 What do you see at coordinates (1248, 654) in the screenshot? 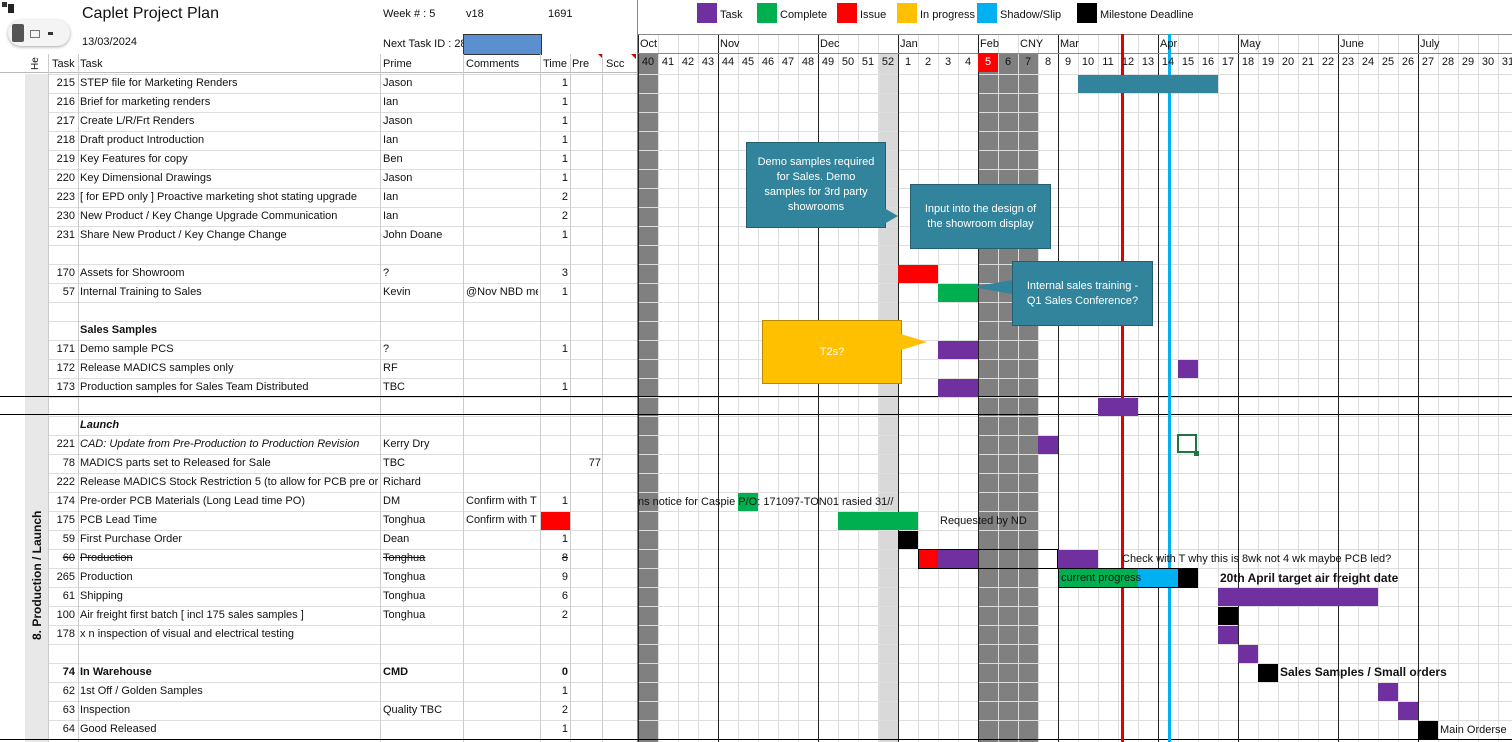
I see `bar-warehouse-pre` at bounding box center [1248, 654].